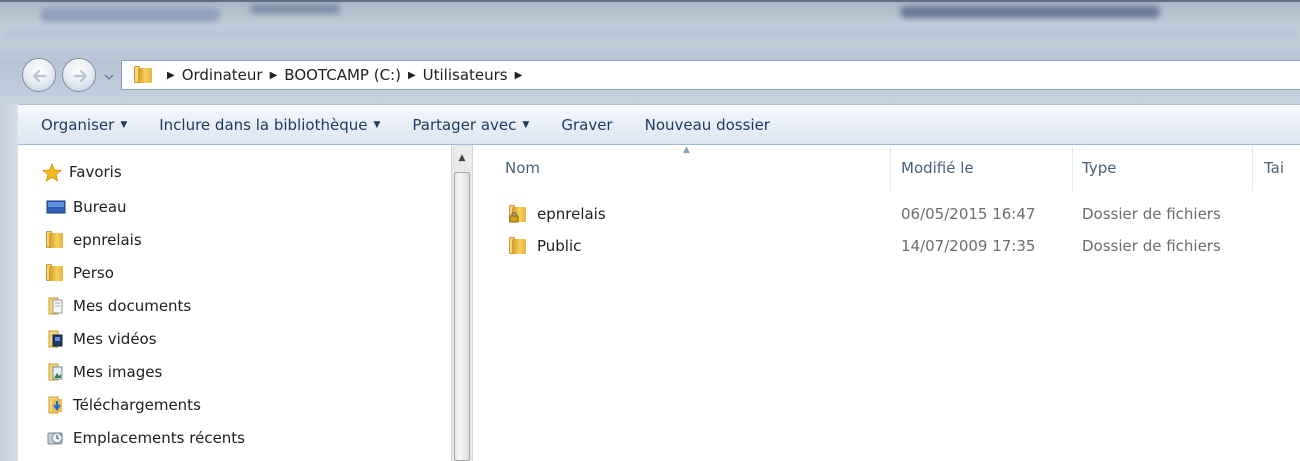 The width and height of the screenshot is (1300, 461). I want to click on burn-label: Graver, so click(587, 124).